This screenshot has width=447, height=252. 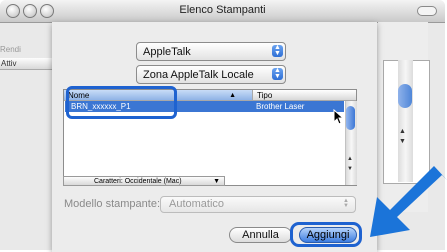 What do you see at coordinates (167, 52) in the screenshot?
I see `protocol-popup-value: AppleTalk` at bounding box center [167, 52].